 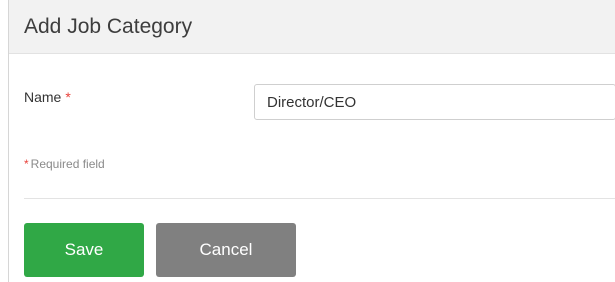 I want to click on name-input, so click(x=434, y=102).